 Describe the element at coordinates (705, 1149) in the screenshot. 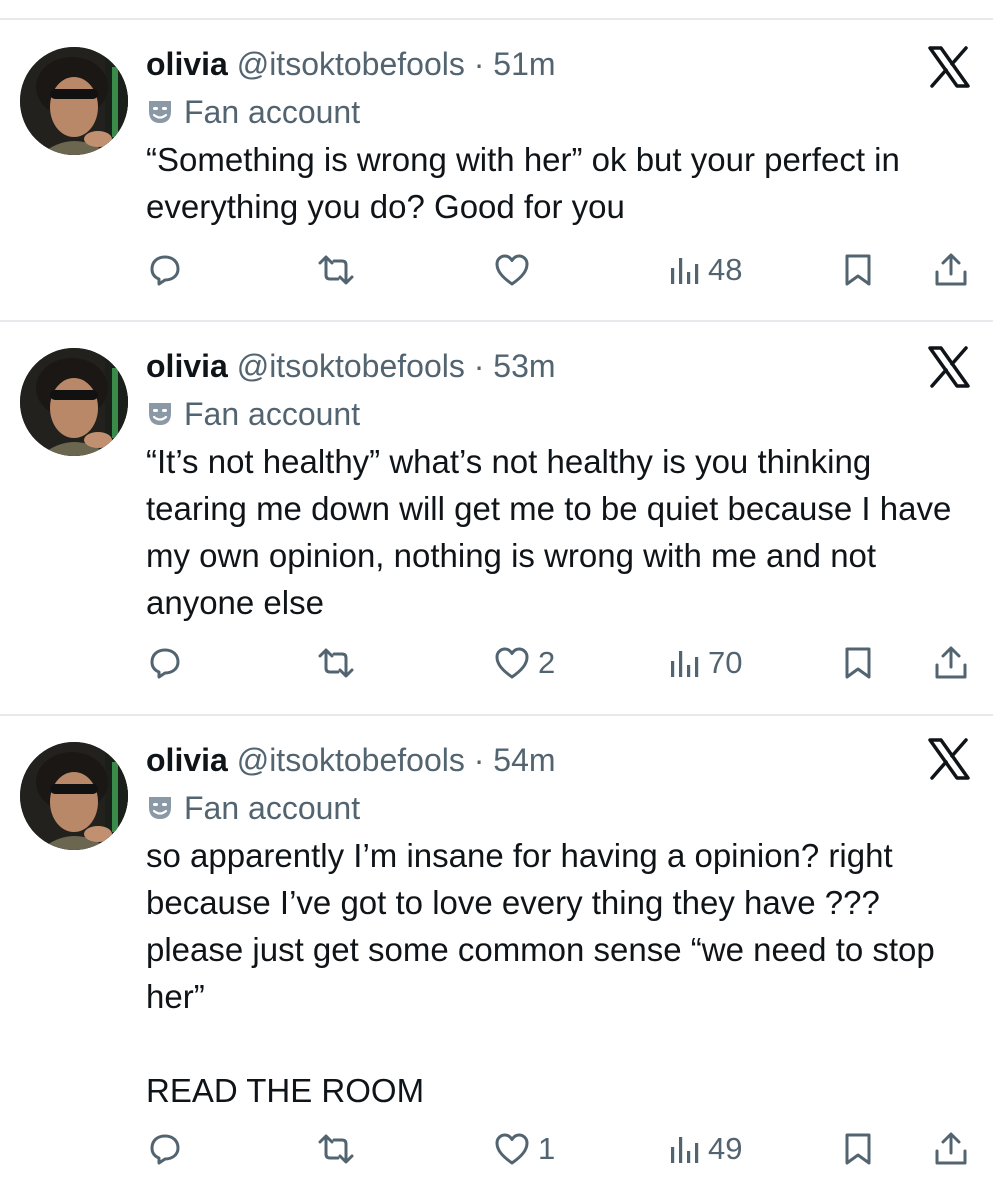

I see `views-button: 49` at that location.